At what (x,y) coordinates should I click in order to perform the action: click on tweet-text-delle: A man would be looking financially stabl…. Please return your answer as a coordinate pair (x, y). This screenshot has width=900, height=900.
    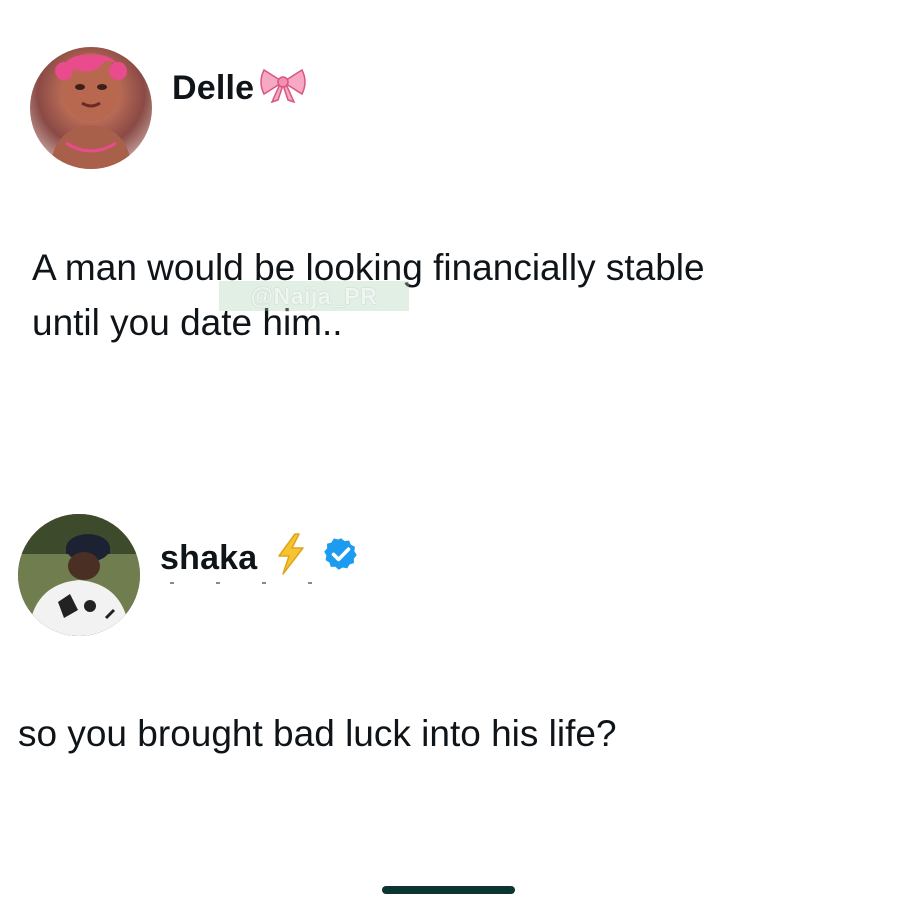
    Looking at the image, I should click on (462, 295).